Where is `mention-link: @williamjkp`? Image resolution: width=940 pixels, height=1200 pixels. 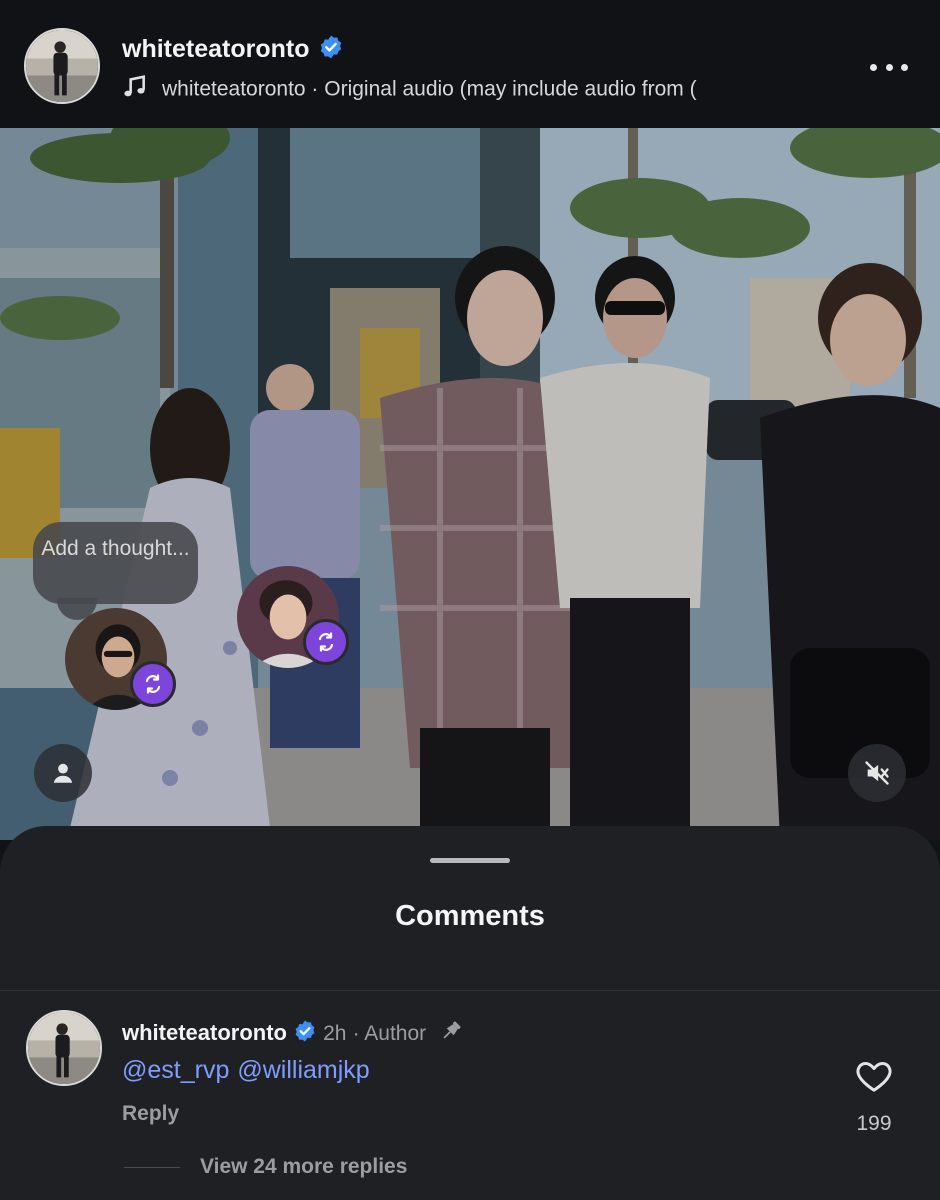 mention-link: @williamjkp is located at coordinates (303, 1070).